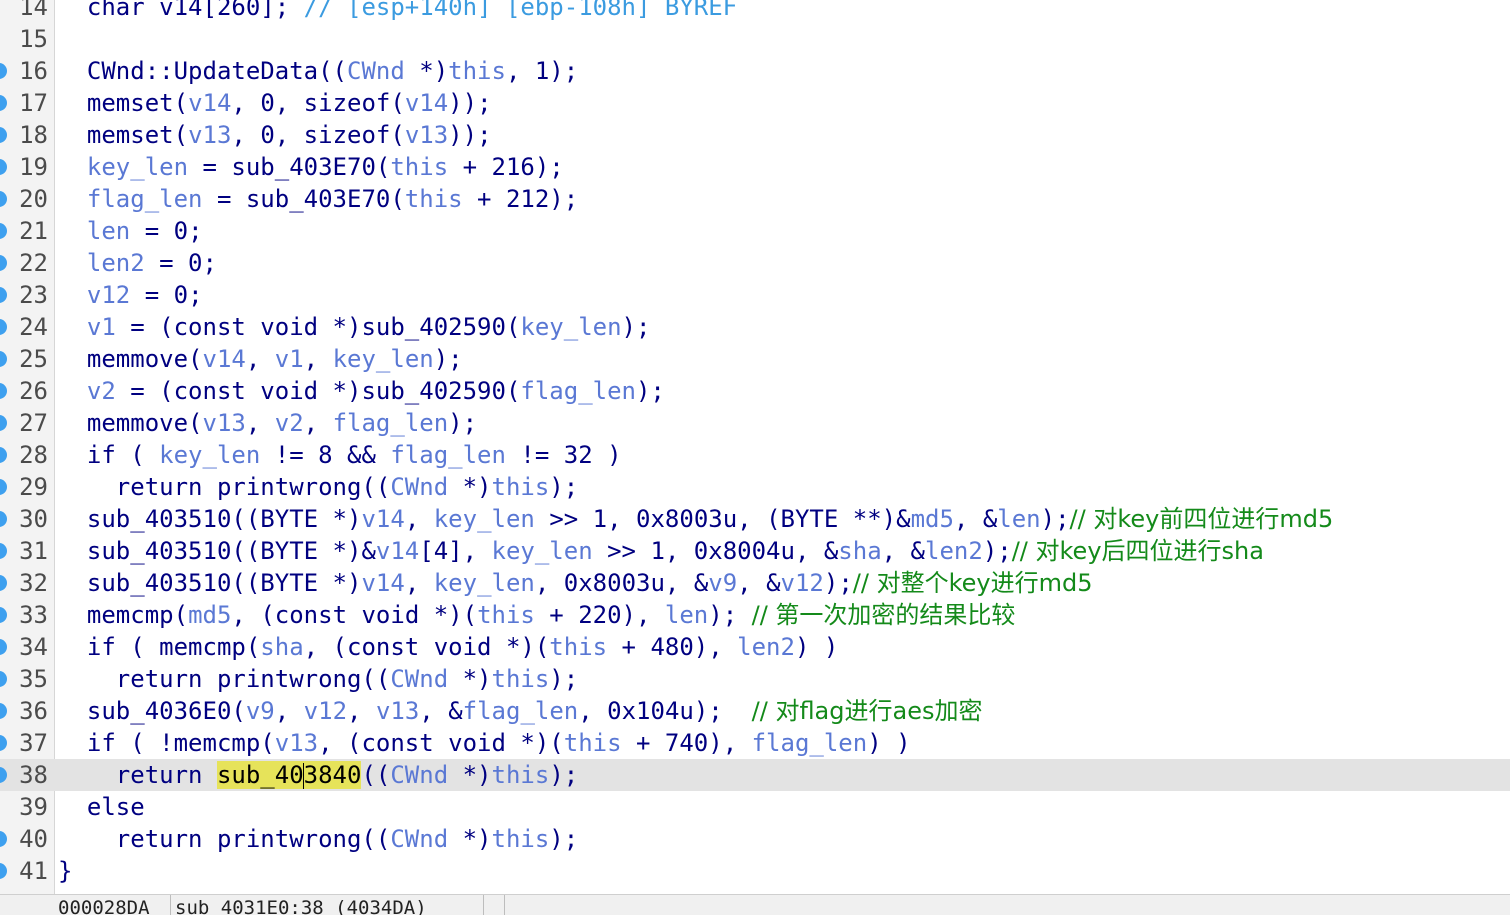 The image size is (1510, 915). Describe the element at coordinates (340, 455) in the screenshot. I see `code-text: if ( key_len != 8 && flag_len != 32 )` at that location.